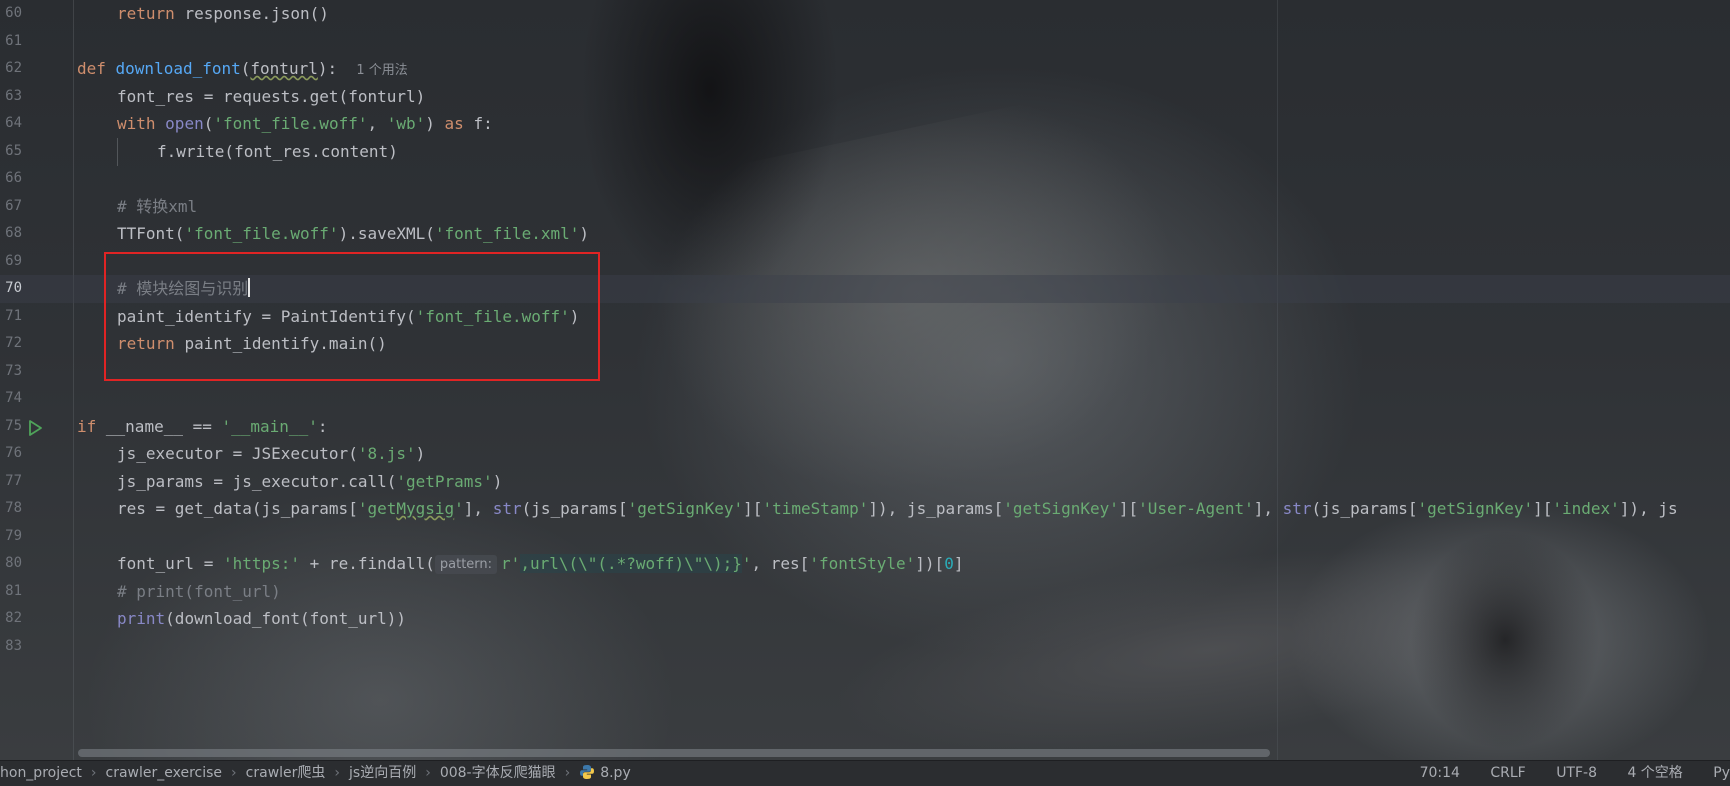 This screenshot has width=1730, height=786. What do you see at coordinates (753, 508) in the screenshot?
I see `code-token: ][` at bounding box center [753, 508].